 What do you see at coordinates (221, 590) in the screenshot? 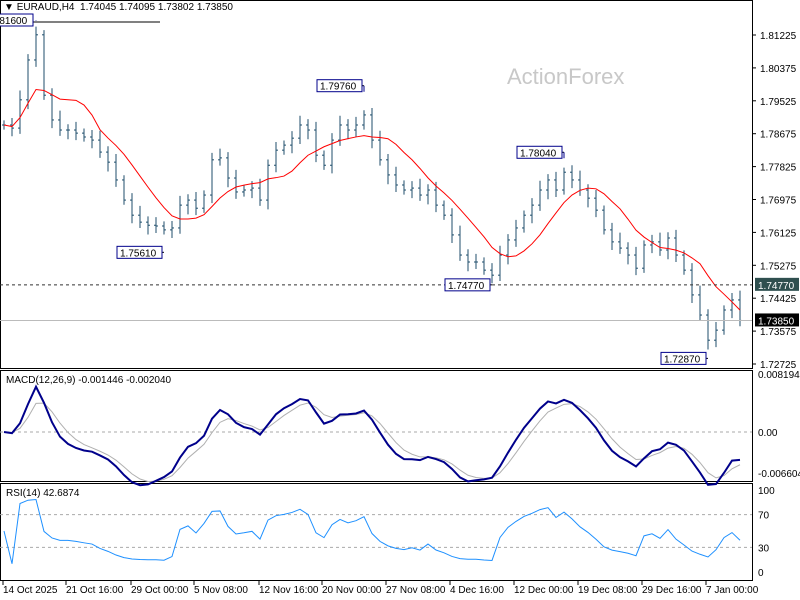
I see `x-tick-label: 5 Nov 08:00` at bounding box center [221, 590].